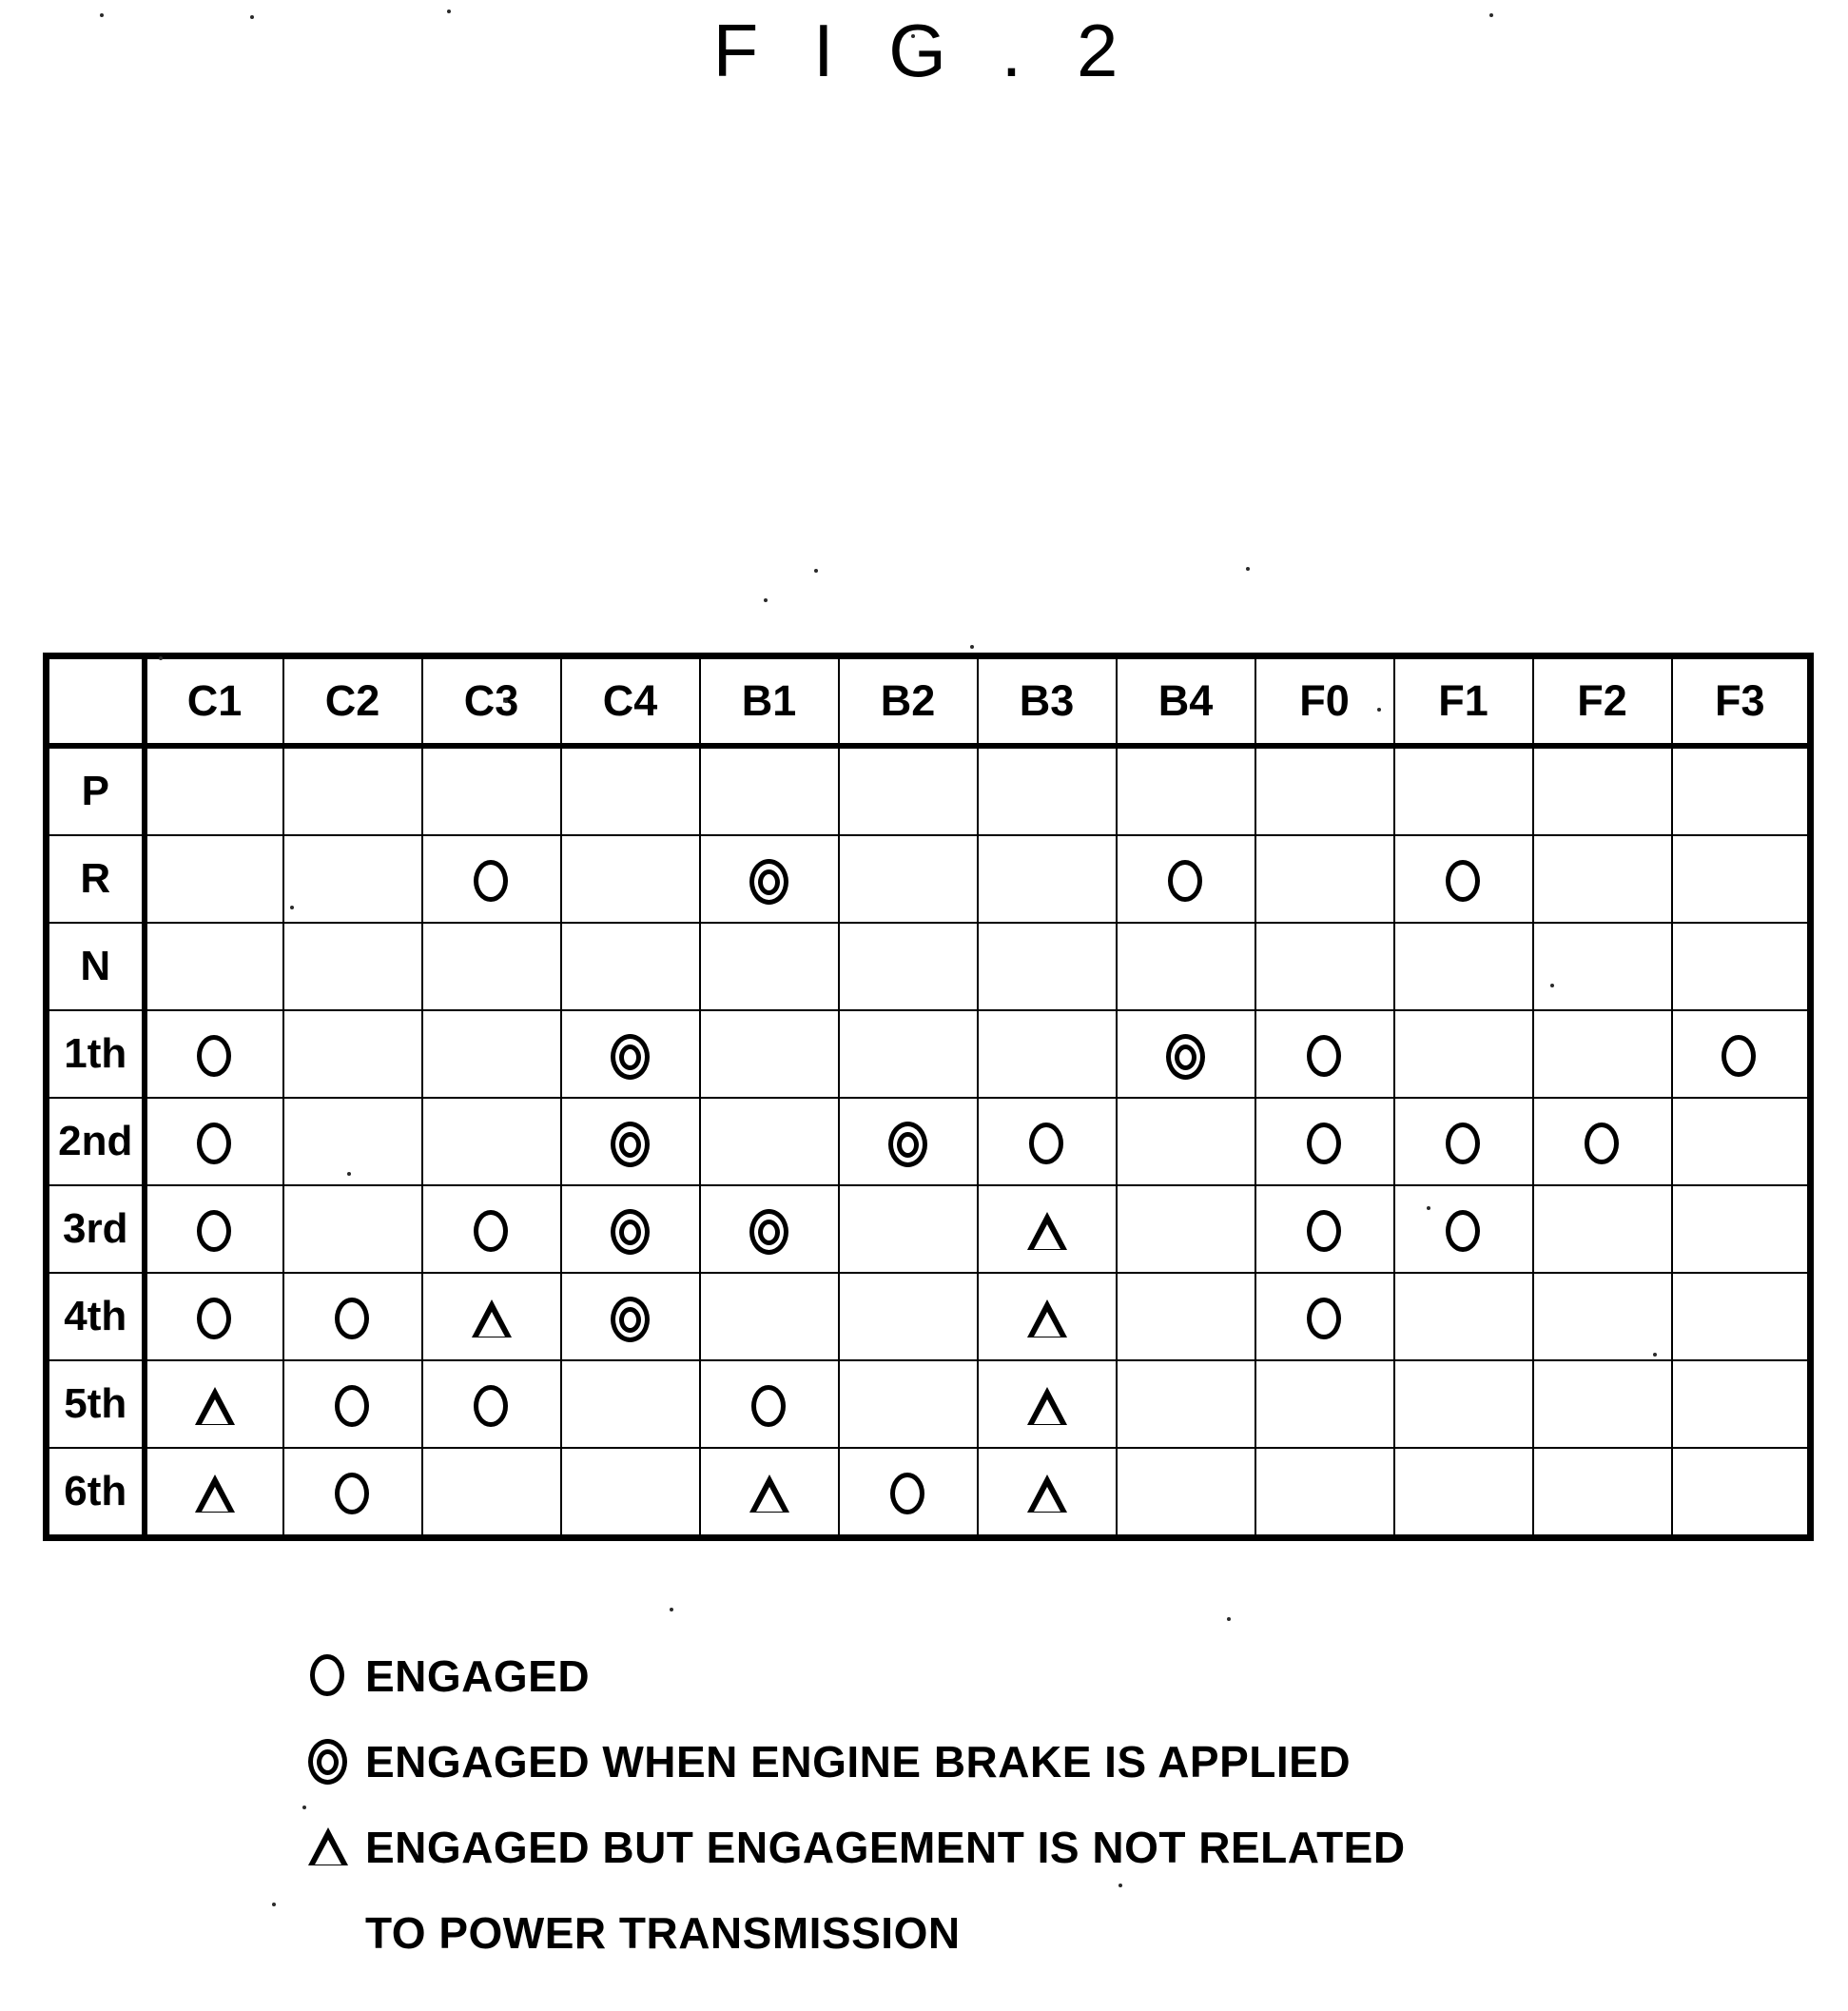 This screenshot has height=2011, width=1848. I want to click on row-header-3rd: 3rd, so click(96, 1229).